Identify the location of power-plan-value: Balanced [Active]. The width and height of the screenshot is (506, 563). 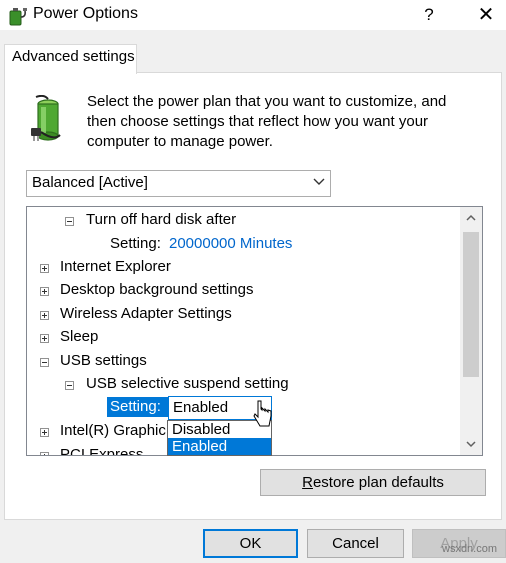
(90, 182).